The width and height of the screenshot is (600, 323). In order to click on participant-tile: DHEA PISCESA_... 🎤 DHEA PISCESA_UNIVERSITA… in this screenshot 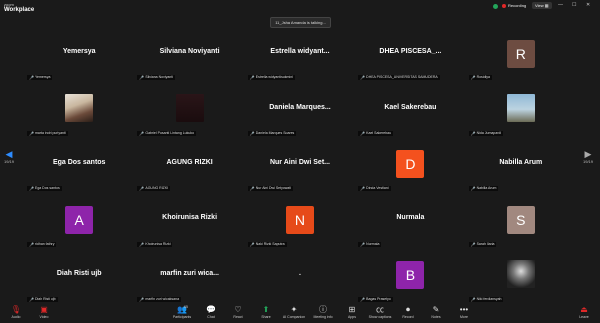, I will do `click(410, 56)`.